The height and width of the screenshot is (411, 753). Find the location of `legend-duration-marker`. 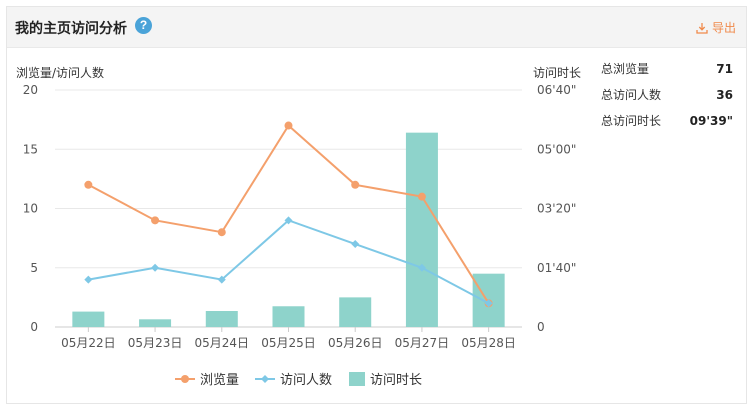

legend-duration-marker is located at coordinates (357, 379).